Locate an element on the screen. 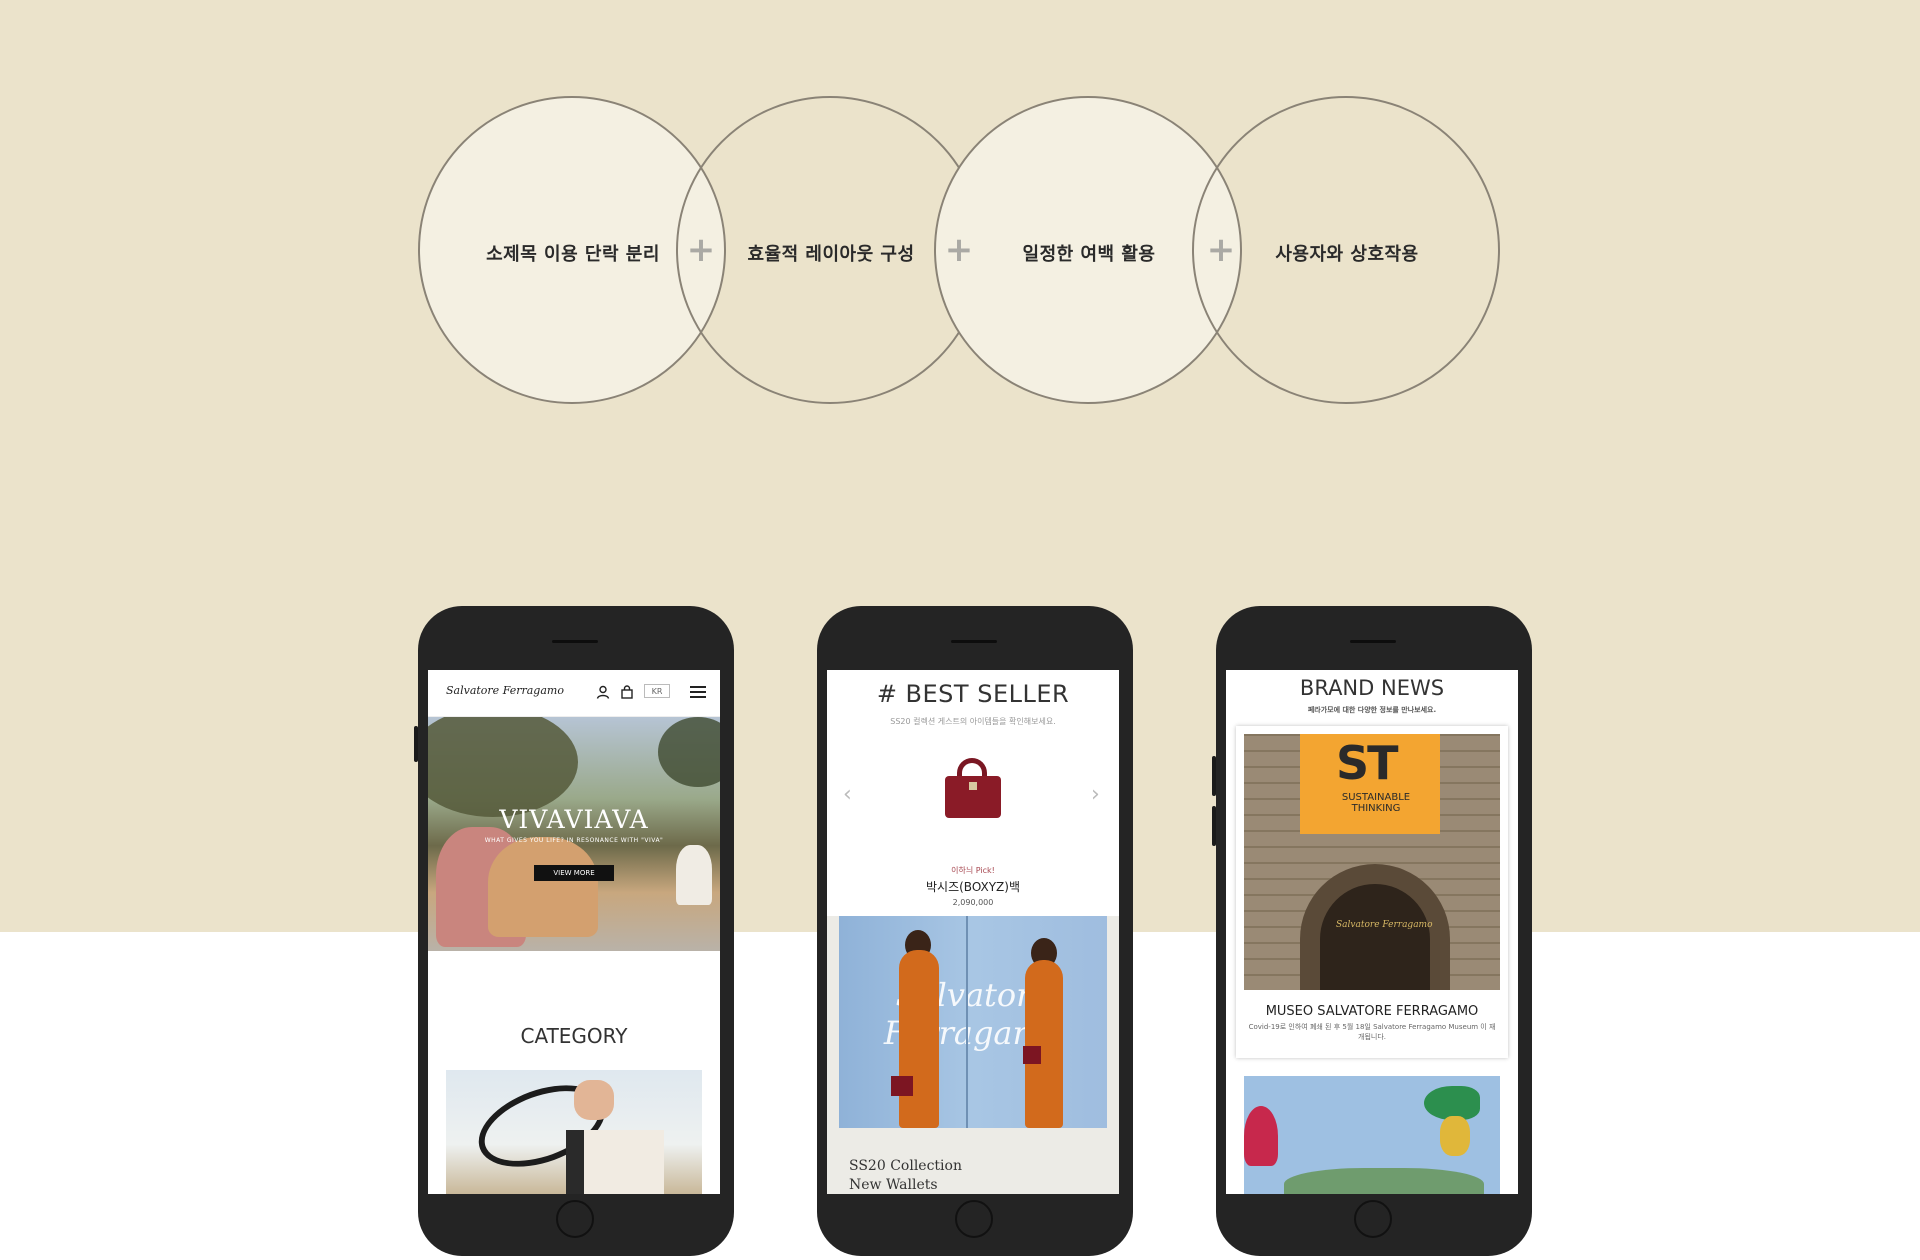  brand-logo: Salvatore Ferragamo is located at coordinates (505, 690).